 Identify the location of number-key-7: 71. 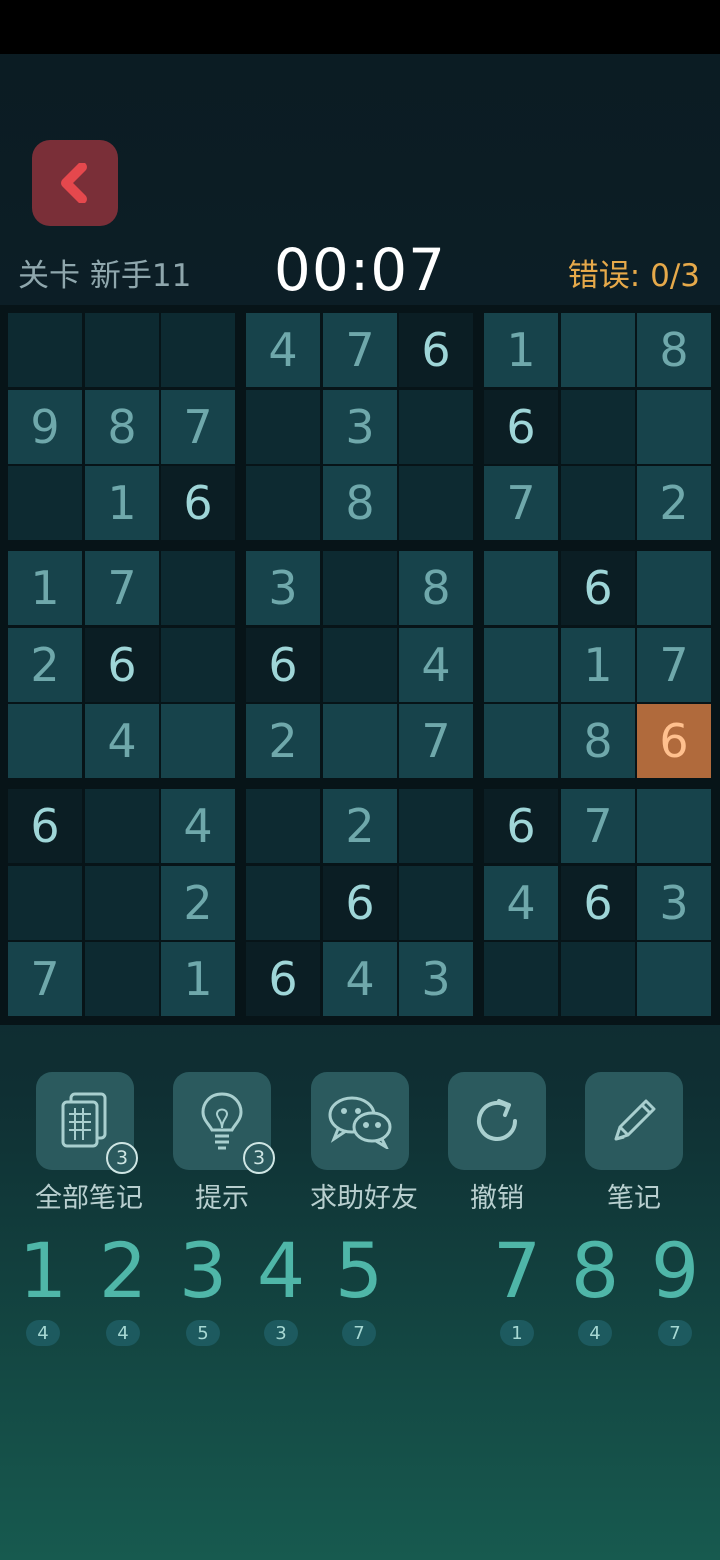
(517, 1289).